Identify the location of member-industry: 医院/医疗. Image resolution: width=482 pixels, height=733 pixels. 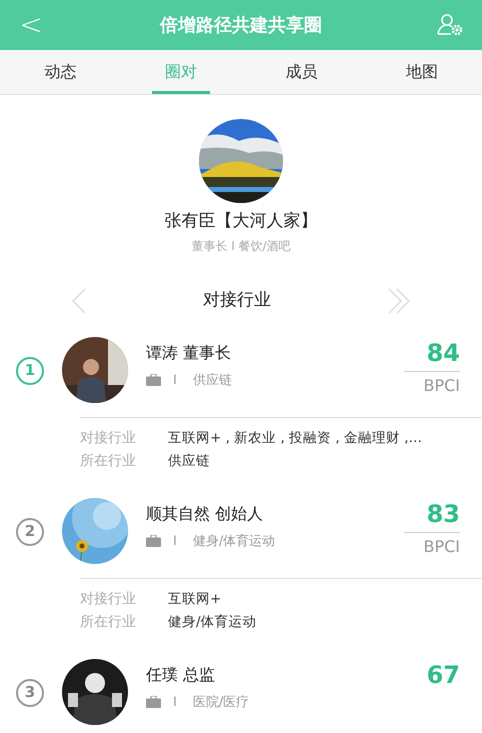
(221, 703).